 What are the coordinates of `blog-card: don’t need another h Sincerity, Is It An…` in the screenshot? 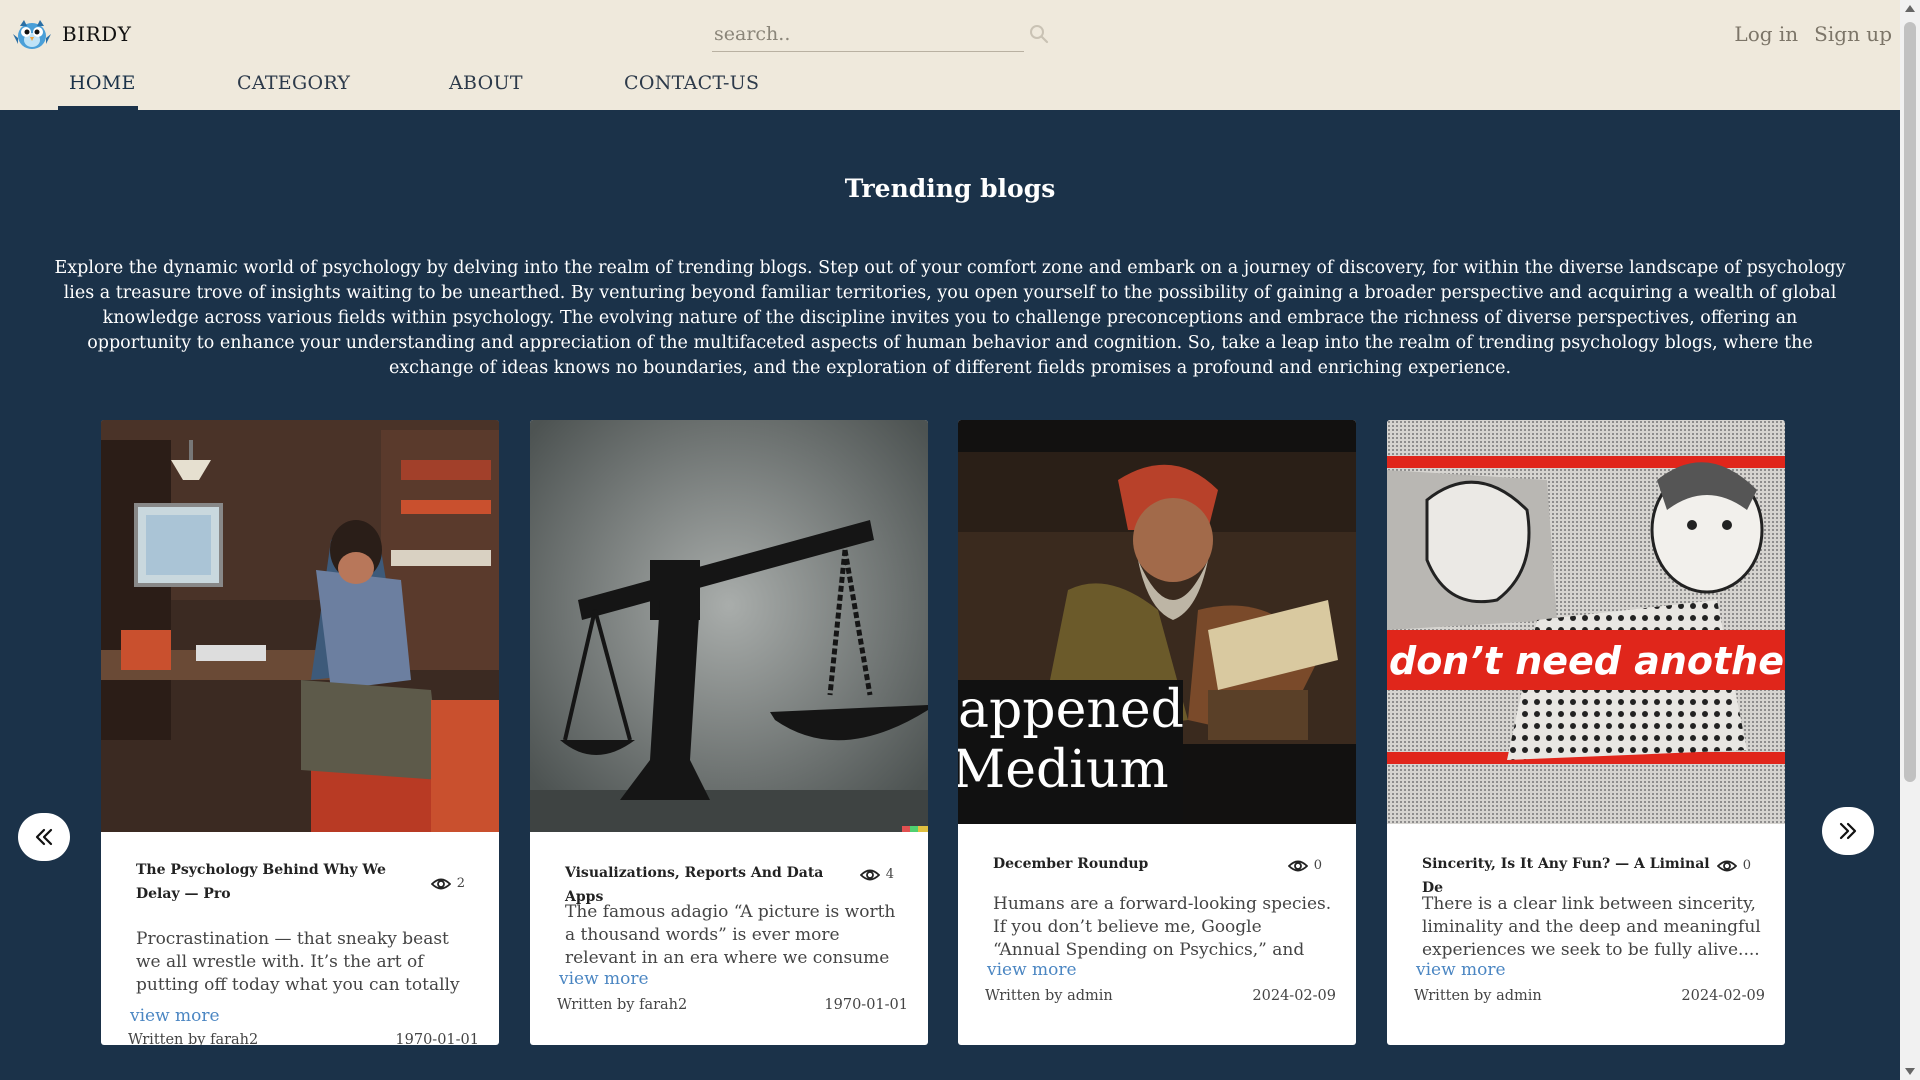 It's located at (1586, 732).